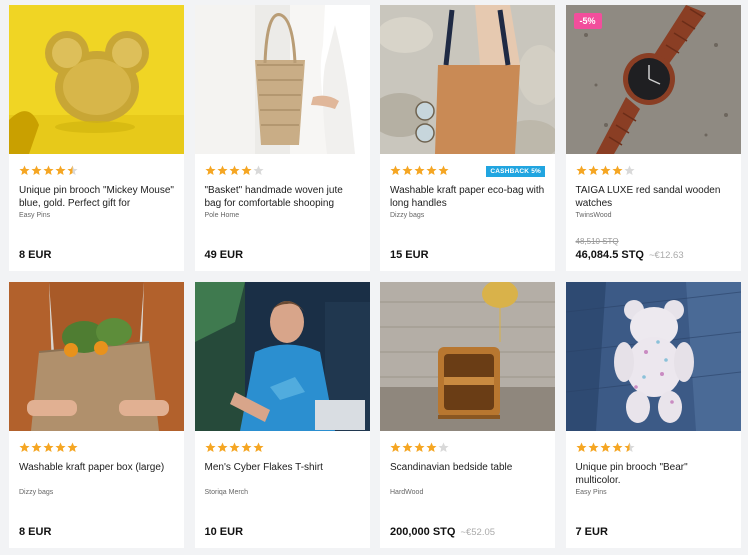  I want to click on product-price: 15 EUR, so click(409, 255).